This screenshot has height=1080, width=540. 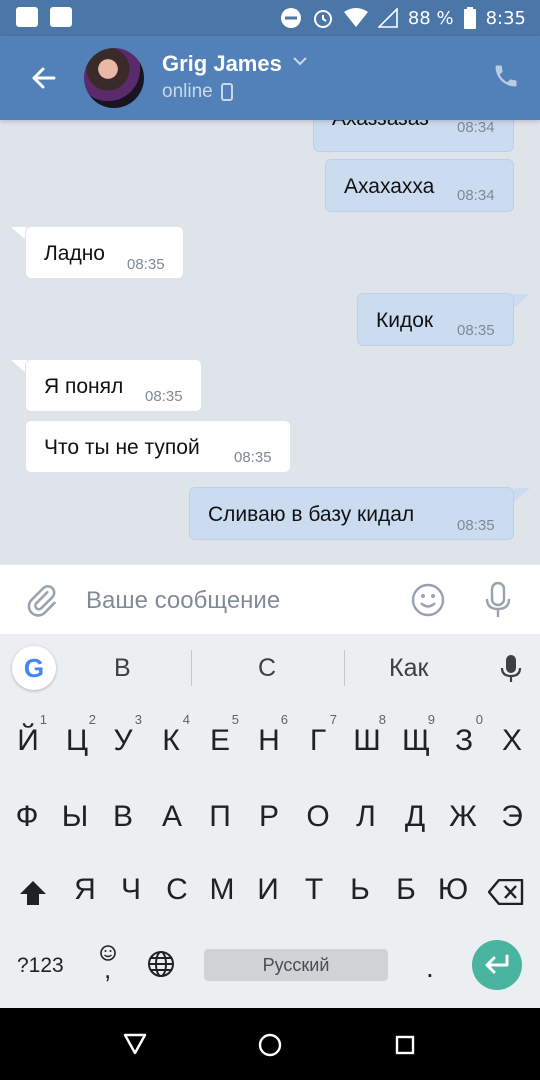 What do you see at coordinates (318, 817) in the screenshot?
I see `key-о: О` at bounding box center [318, 817].